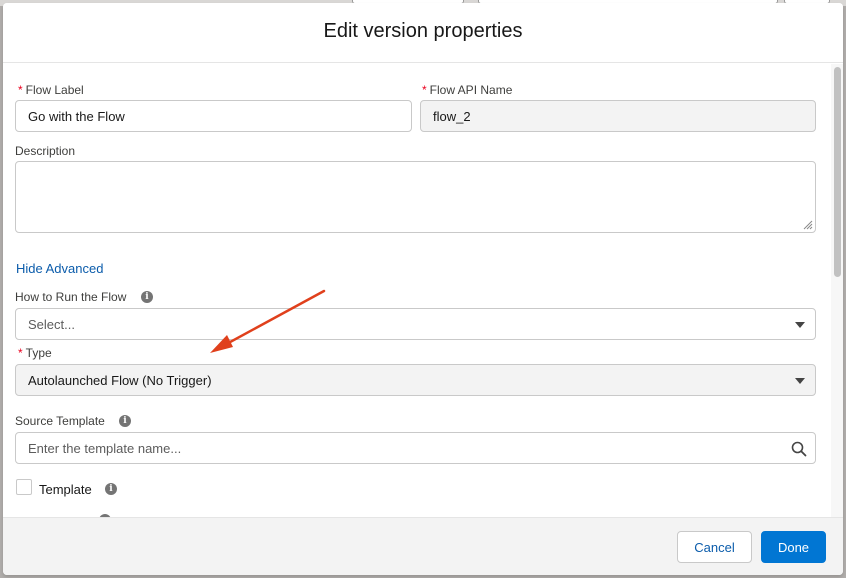 This screenshot has width=846, height=578. I want to click on modal-title: Edit version properties, so click(423, 30).